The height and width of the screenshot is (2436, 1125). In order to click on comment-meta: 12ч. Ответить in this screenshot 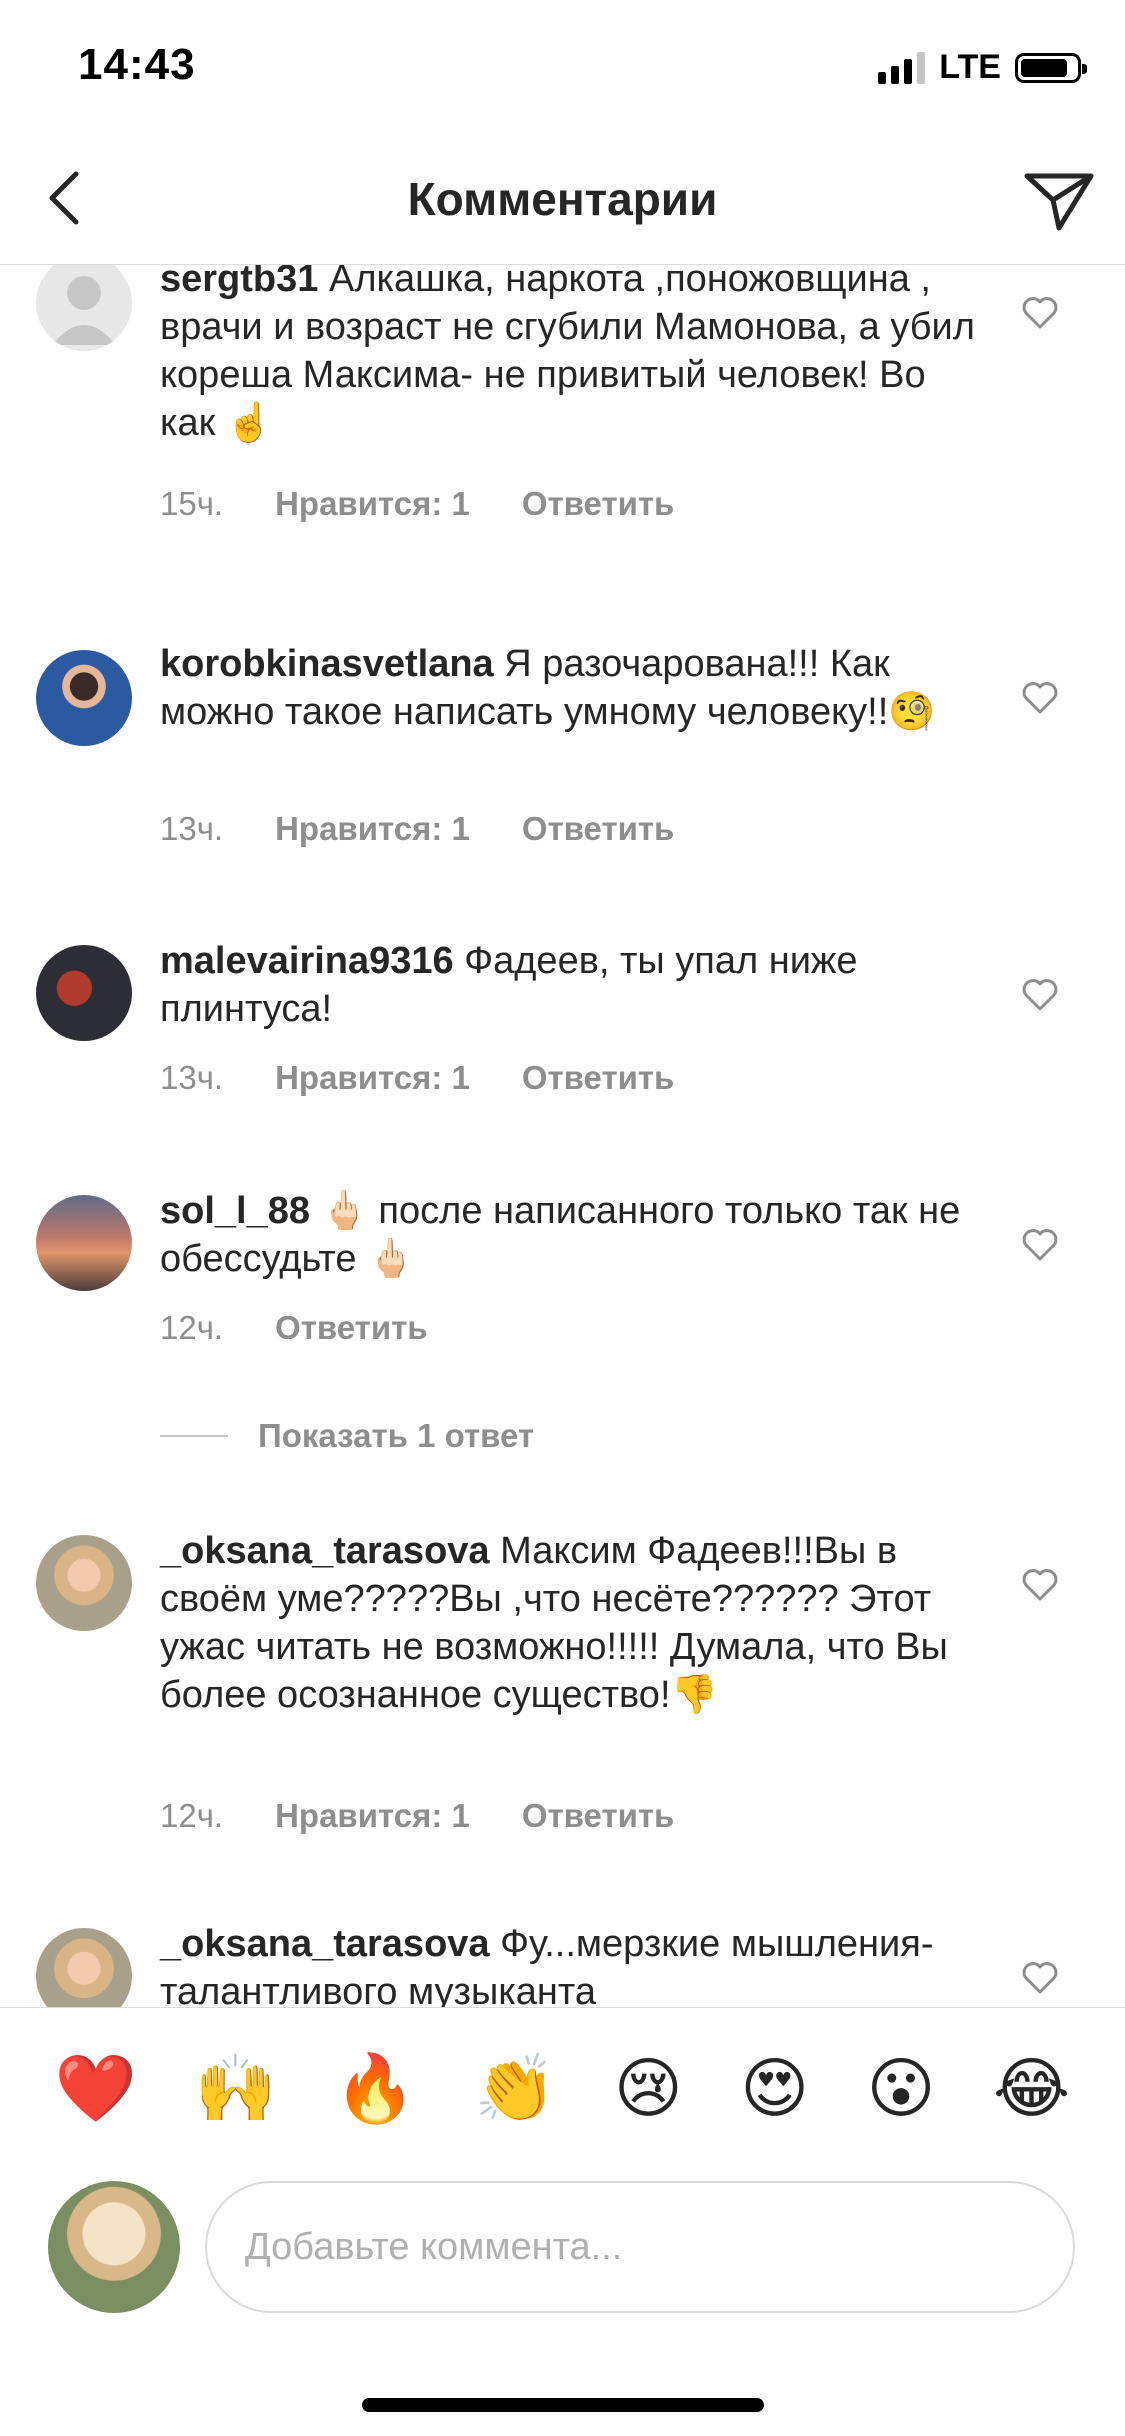, I will do `click(294, 1328)`.